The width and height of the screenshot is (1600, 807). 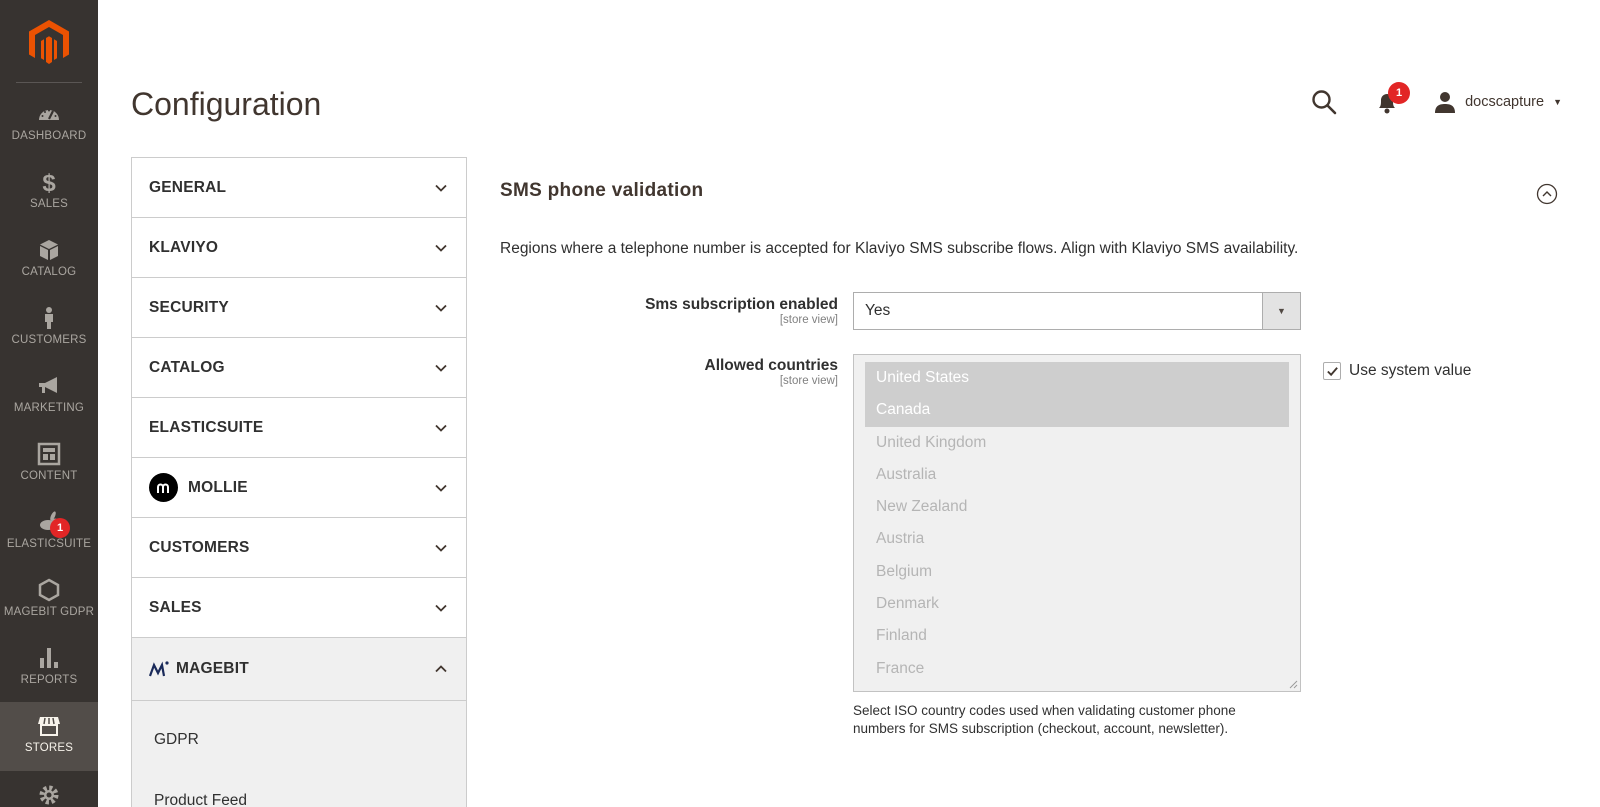 What do you see at coordinates (1077, 669) in the screenshot?
I see `country-option: France` at bounding box center [1077, 669].